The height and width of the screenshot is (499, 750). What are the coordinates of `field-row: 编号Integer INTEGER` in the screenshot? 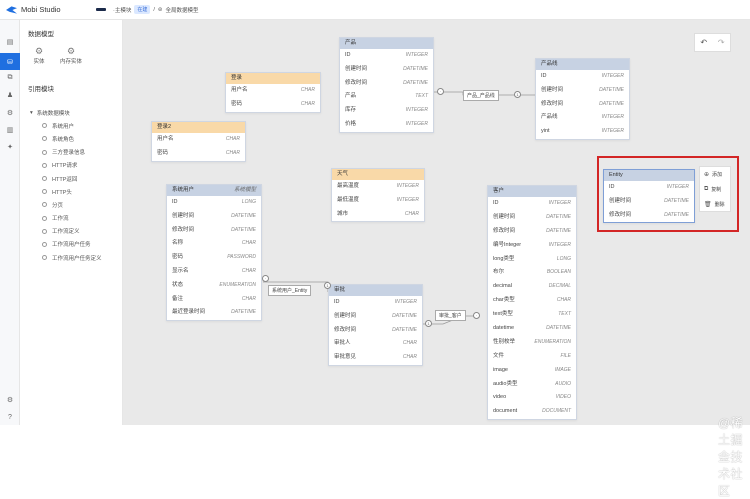 It's located at (532, 246).